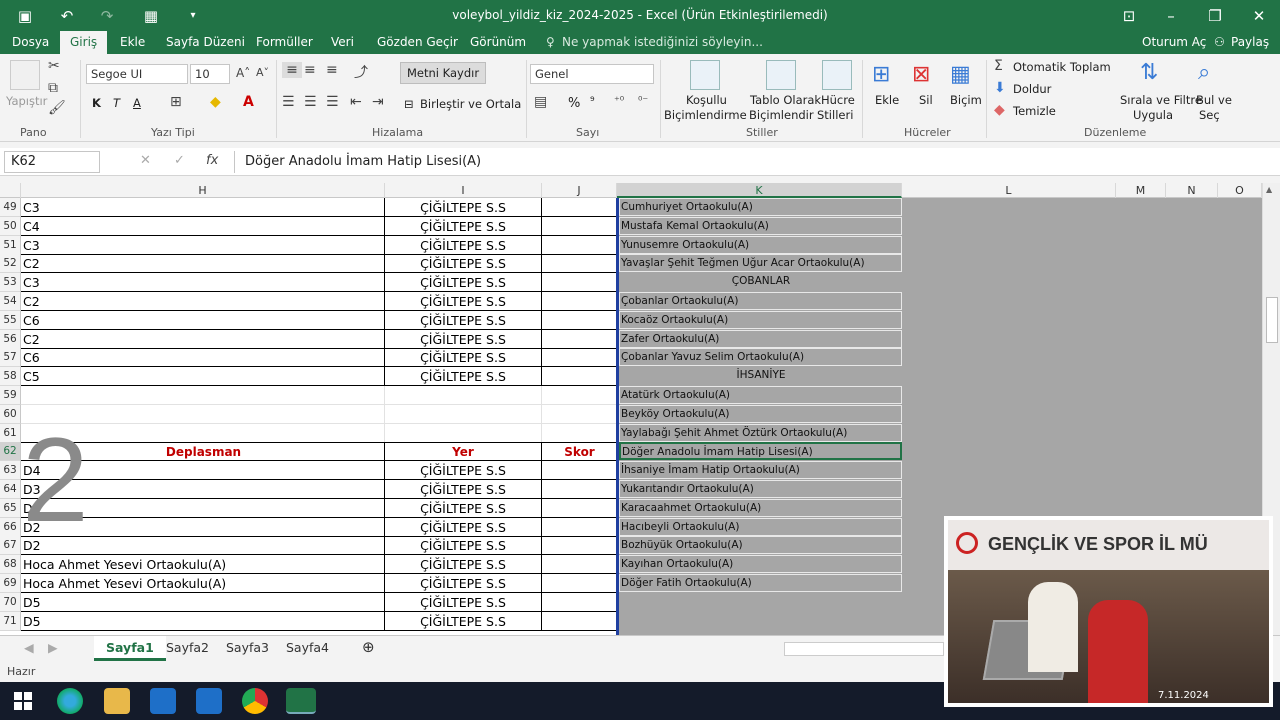  What do you see at coordinates (1192, 190) in the screenshot?
I see `column-header-n: N` at bounding box center [1192, 190].